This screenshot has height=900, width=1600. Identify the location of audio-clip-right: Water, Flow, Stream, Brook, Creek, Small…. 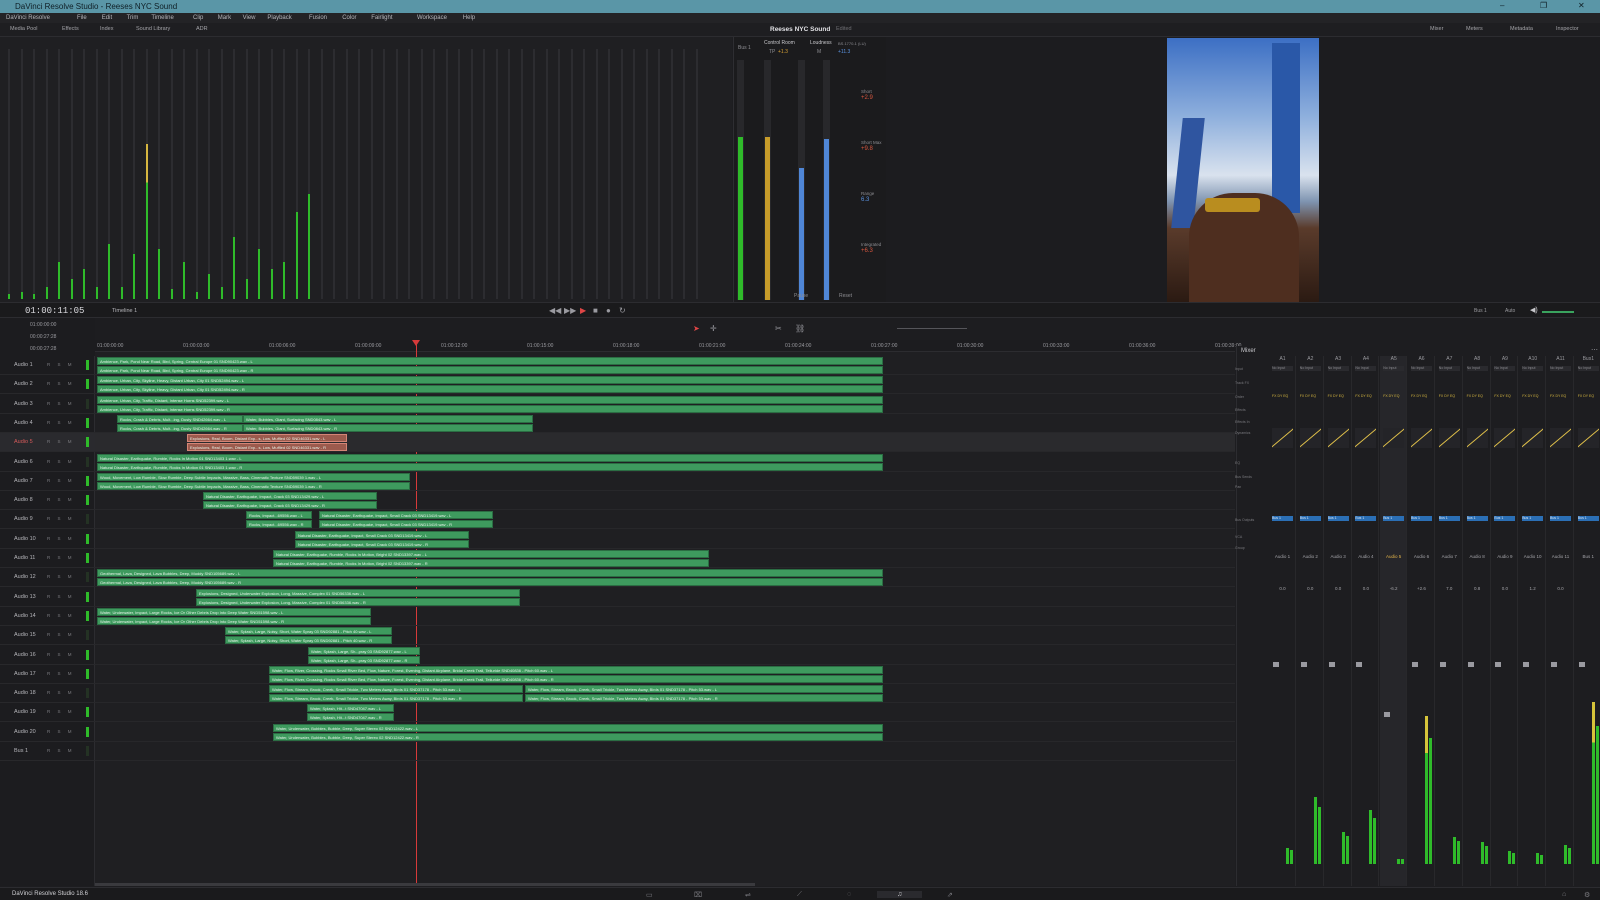
(704, 698).